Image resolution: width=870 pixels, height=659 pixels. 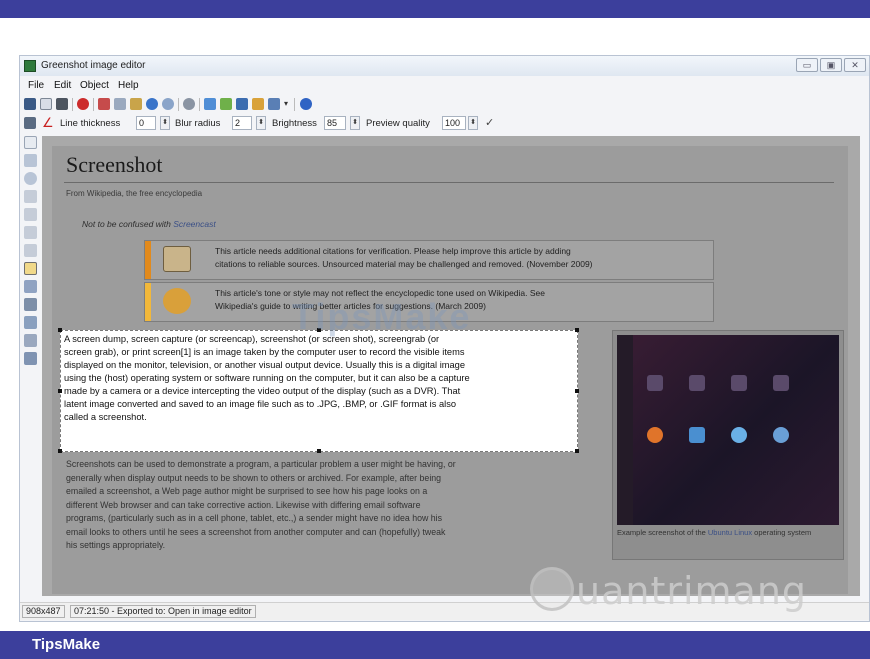 What do you see at coordinates (855, 65) in the screenshot?
I see `close-button: ✕` at bounding box center [855, 65].